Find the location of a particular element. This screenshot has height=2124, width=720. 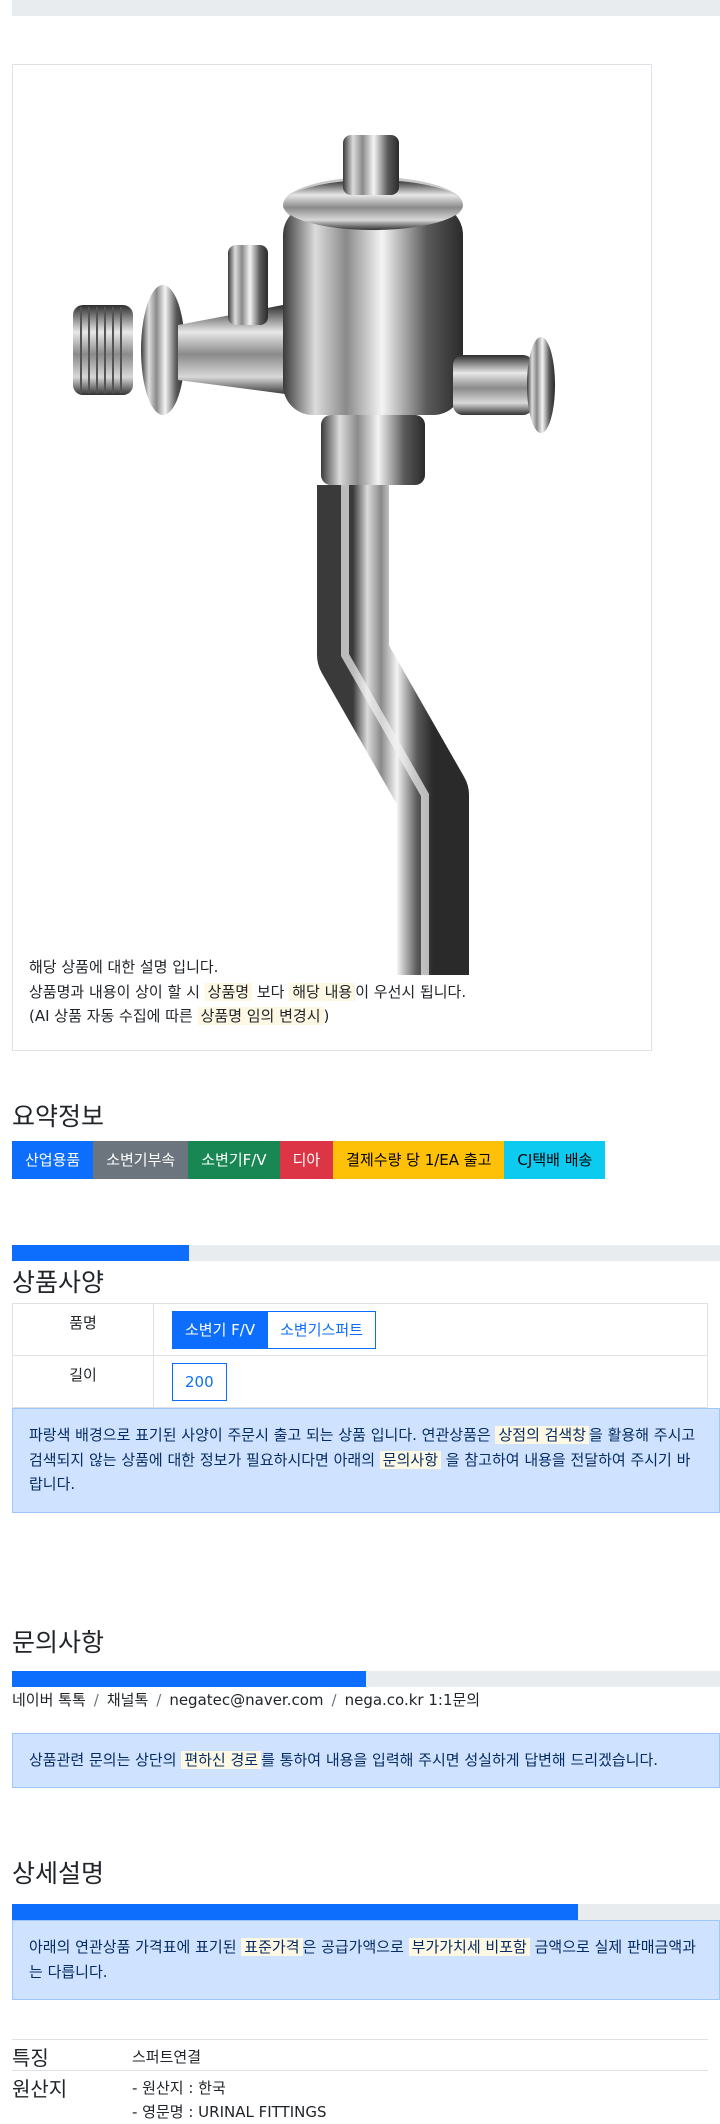

notice-text: 파랑색 배경으로 표기된 사양이 주문시 출고 되는 상품 입니다. 연관상품은 is located at coordinates (260, 1435).